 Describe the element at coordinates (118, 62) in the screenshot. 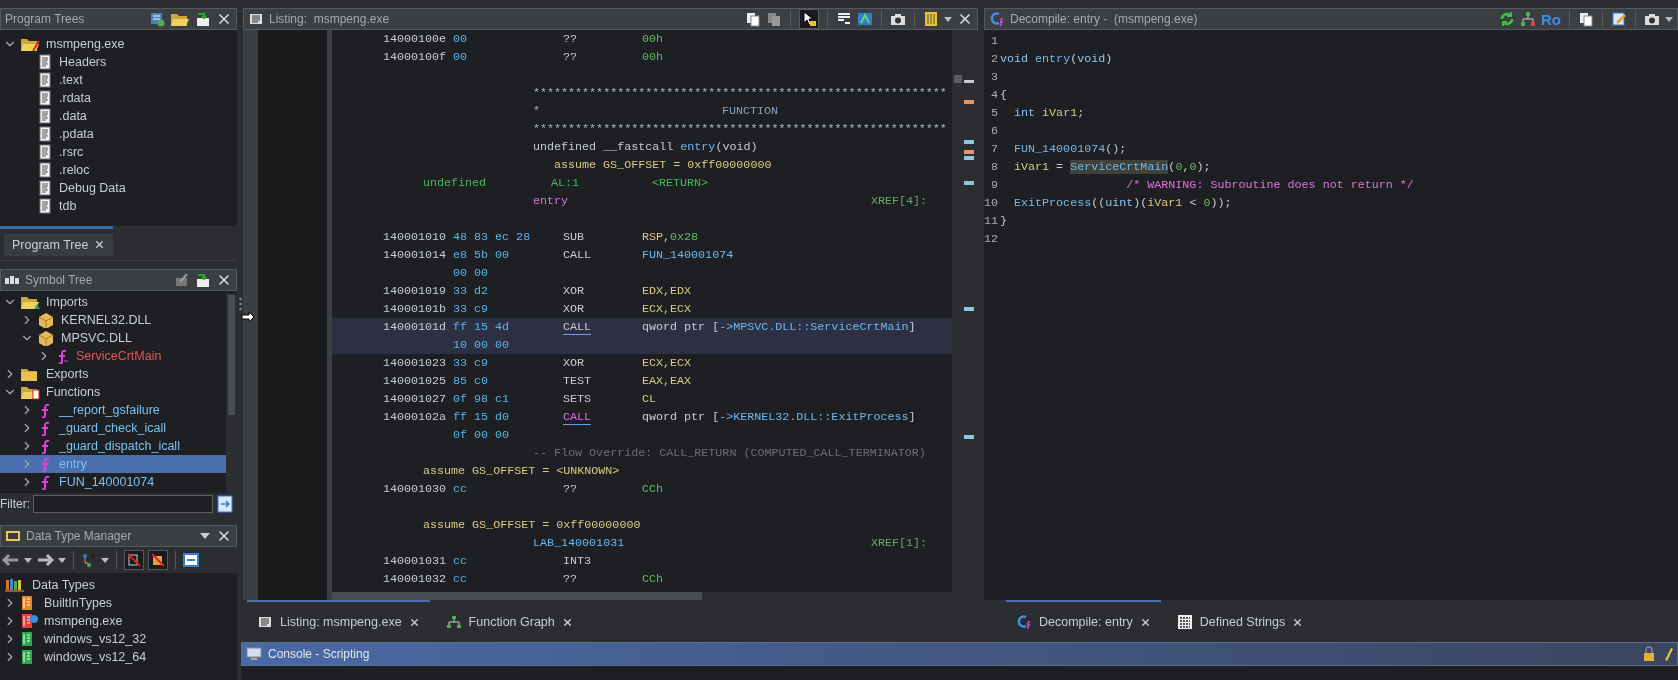

I see `tree-item: Headers` at that location.